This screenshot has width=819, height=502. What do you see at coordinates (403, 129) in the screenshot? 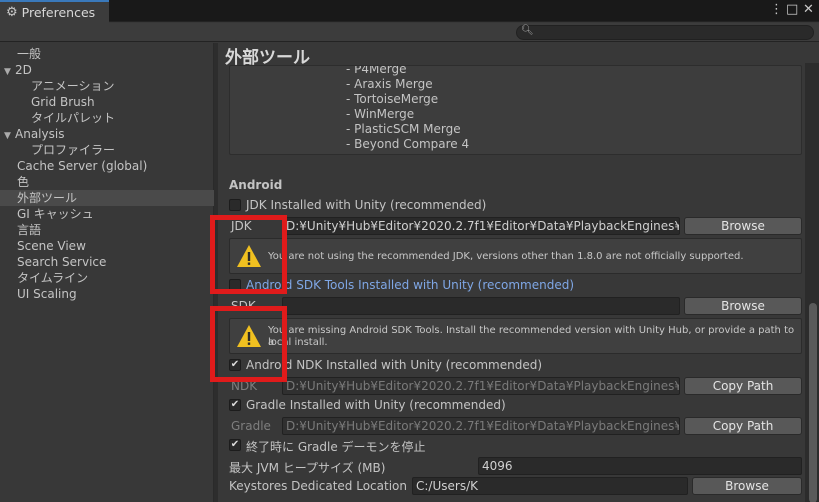
I see `merge-tool-item: - PlasticSCM Merge` at bounding box center [403, 129].